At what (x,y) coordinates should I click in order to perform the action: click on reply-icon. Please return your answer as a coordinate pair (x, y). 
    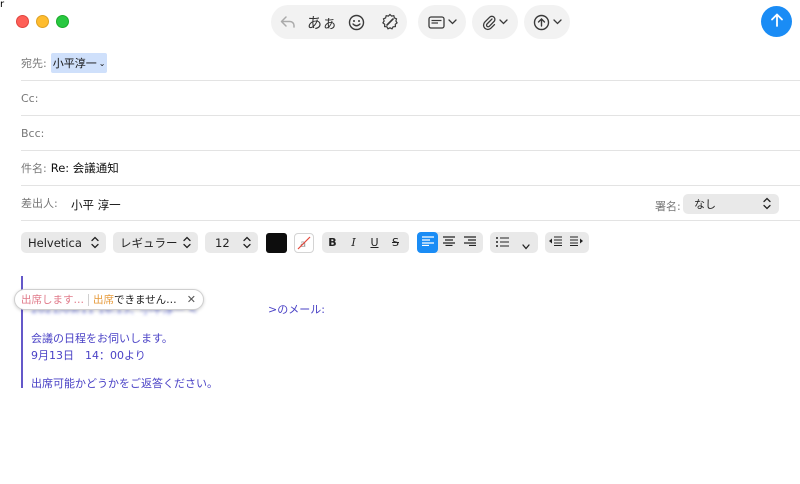
    Looking at the image, I should click on (288, 22).